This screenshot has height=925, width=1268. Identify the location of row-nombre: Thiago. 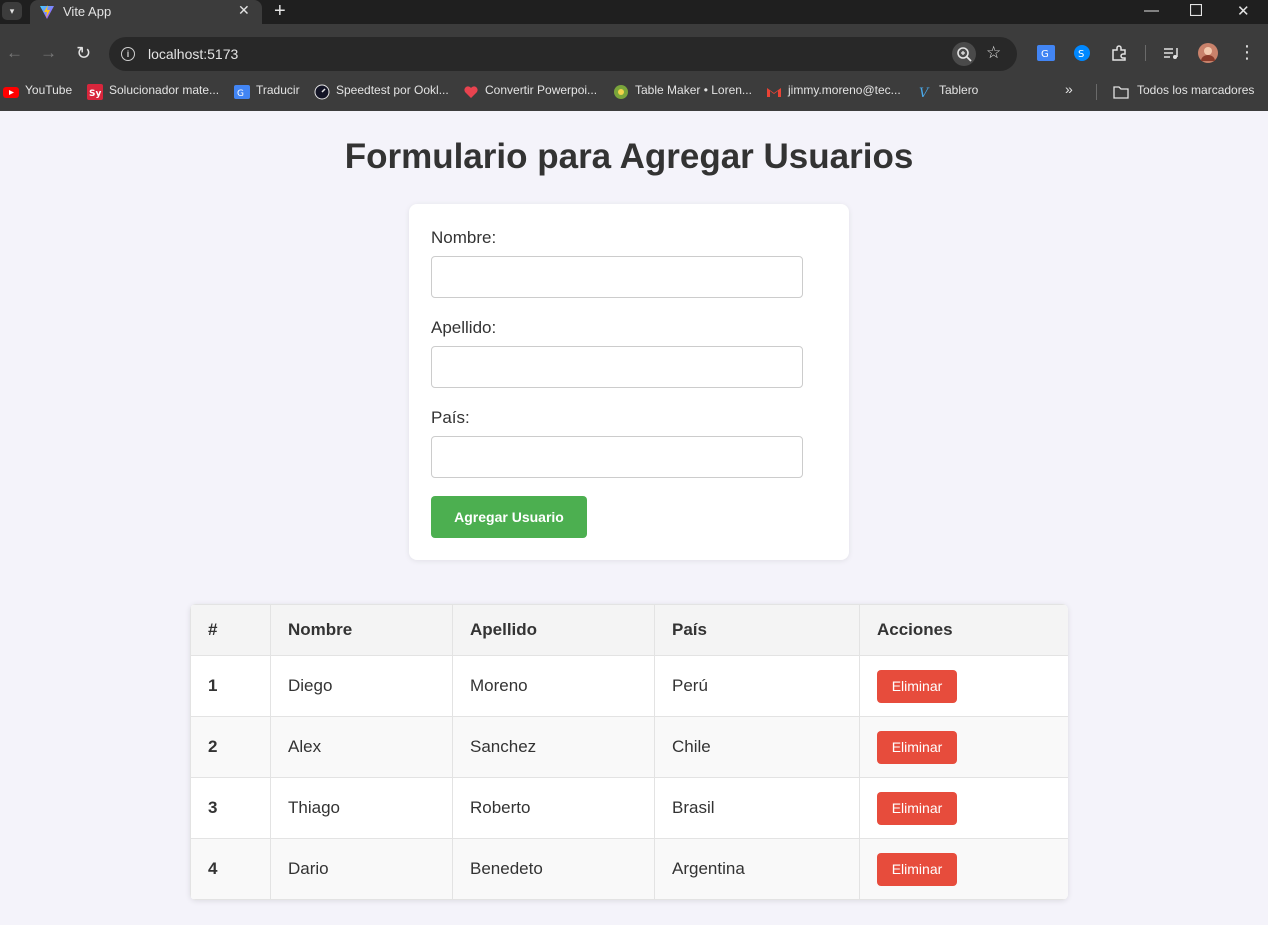
(361, 808).